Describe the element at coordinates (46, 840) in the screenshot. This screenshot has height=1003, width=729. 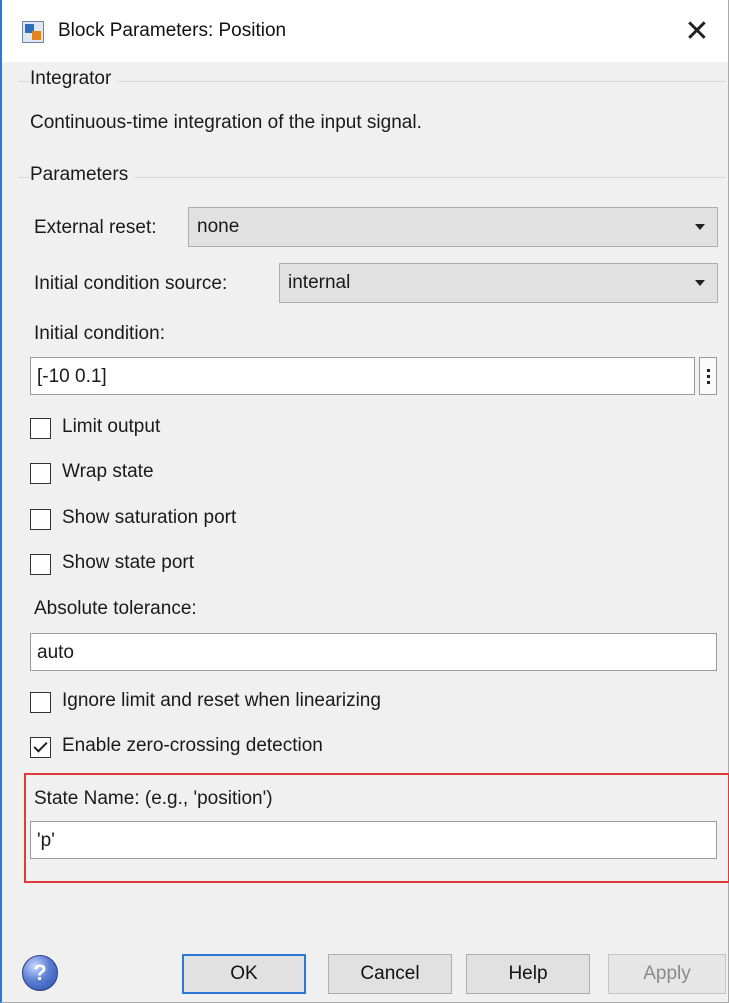
I see `state-name-value: 'p'` at that location.